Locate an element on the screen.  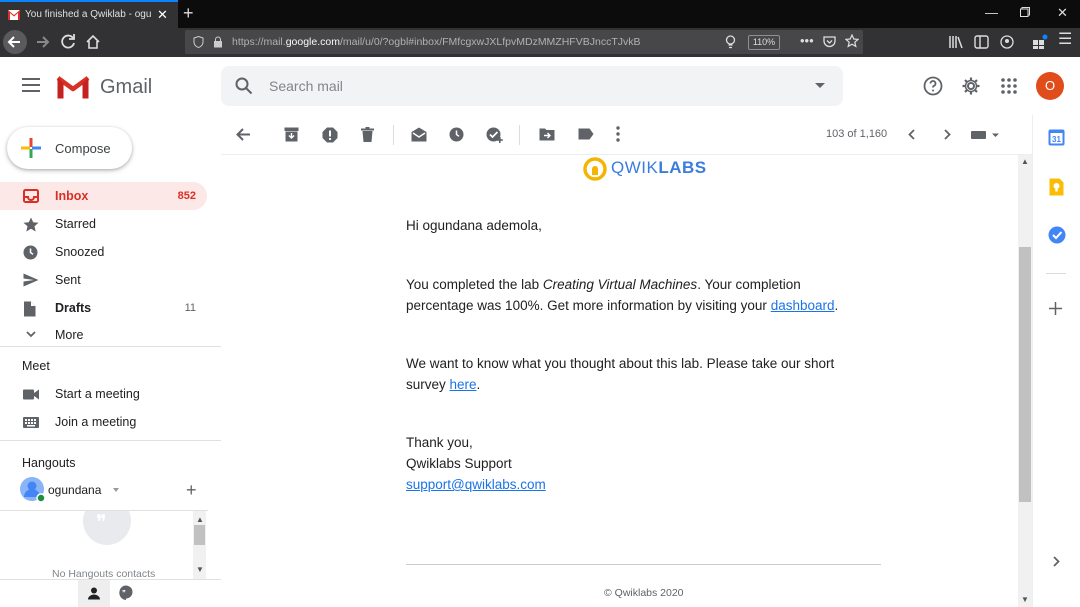
help-icon is located at coordinates (933, 86).